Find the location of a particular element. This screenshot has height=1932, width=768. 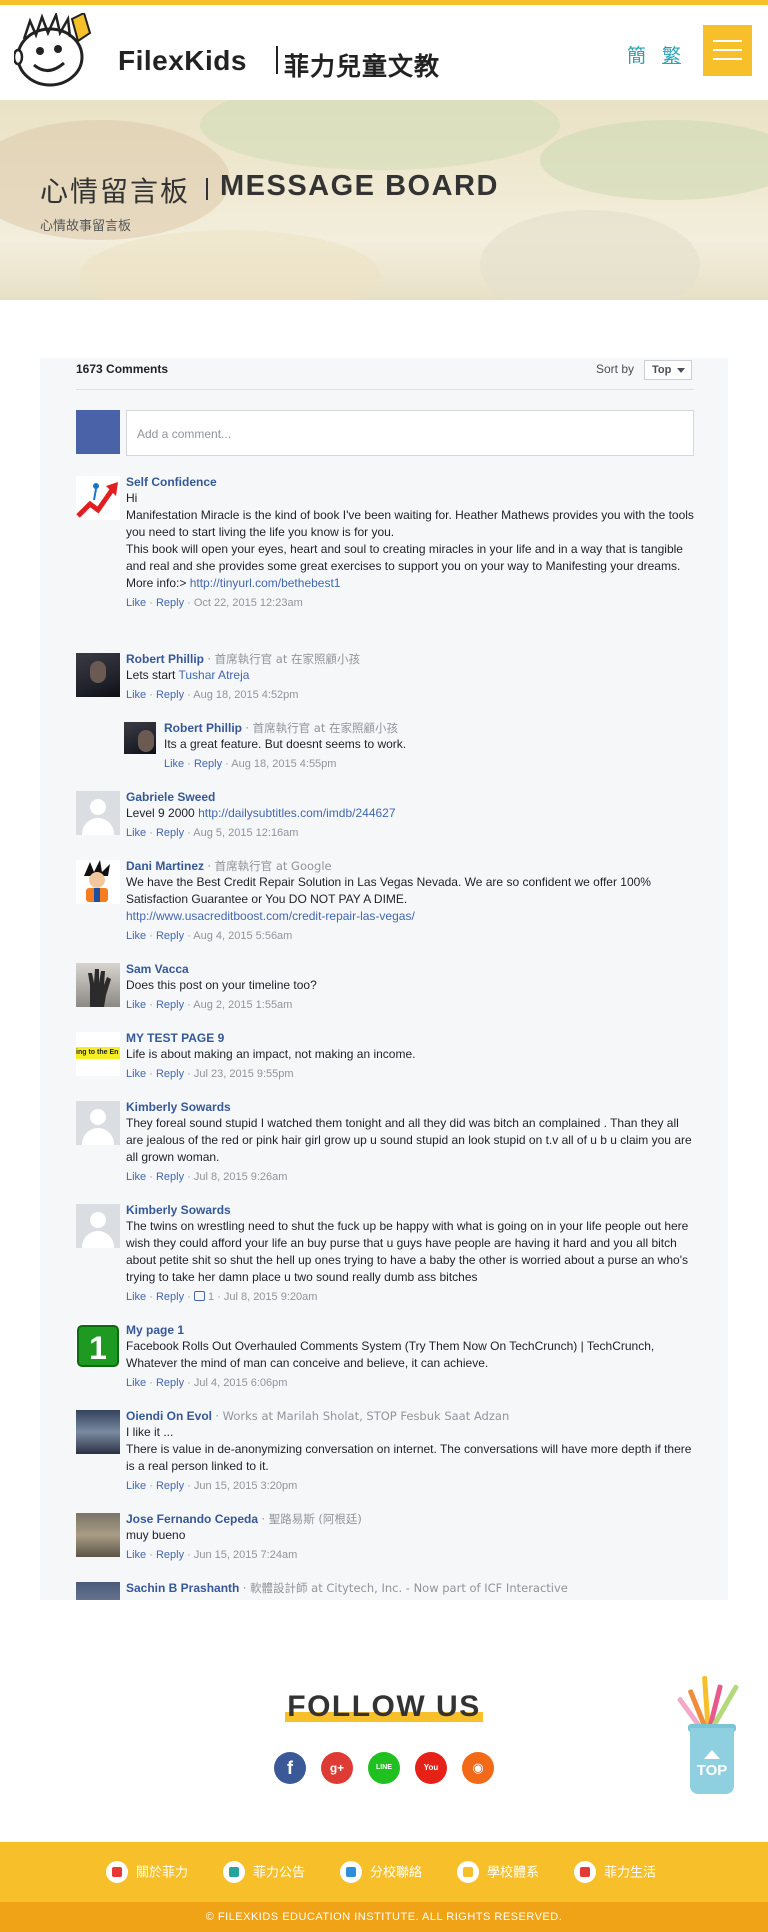

commenter-name: Self Confidence is located at coordinates (171, 482).